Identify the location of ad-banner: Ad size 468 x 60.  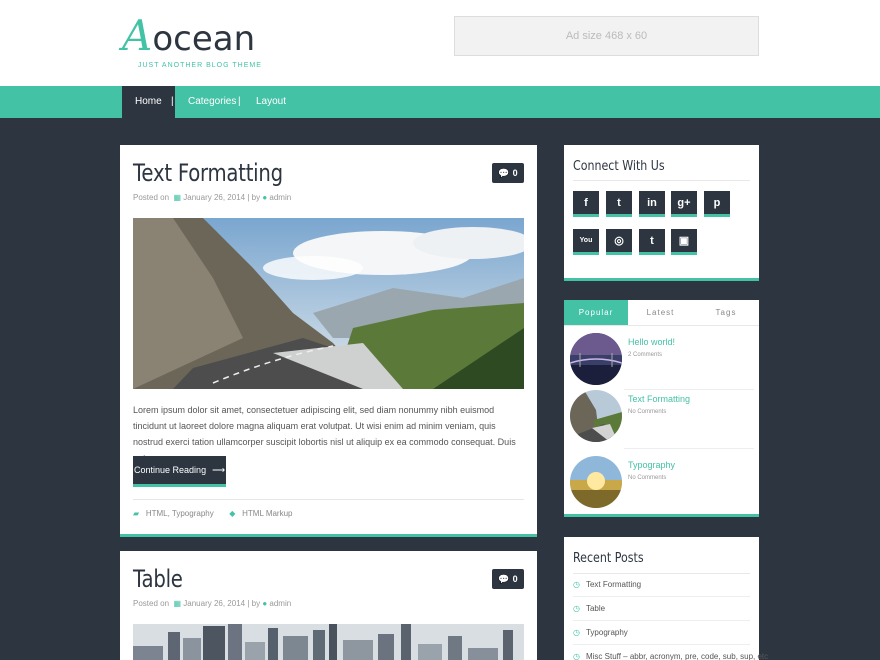
(606, 36).